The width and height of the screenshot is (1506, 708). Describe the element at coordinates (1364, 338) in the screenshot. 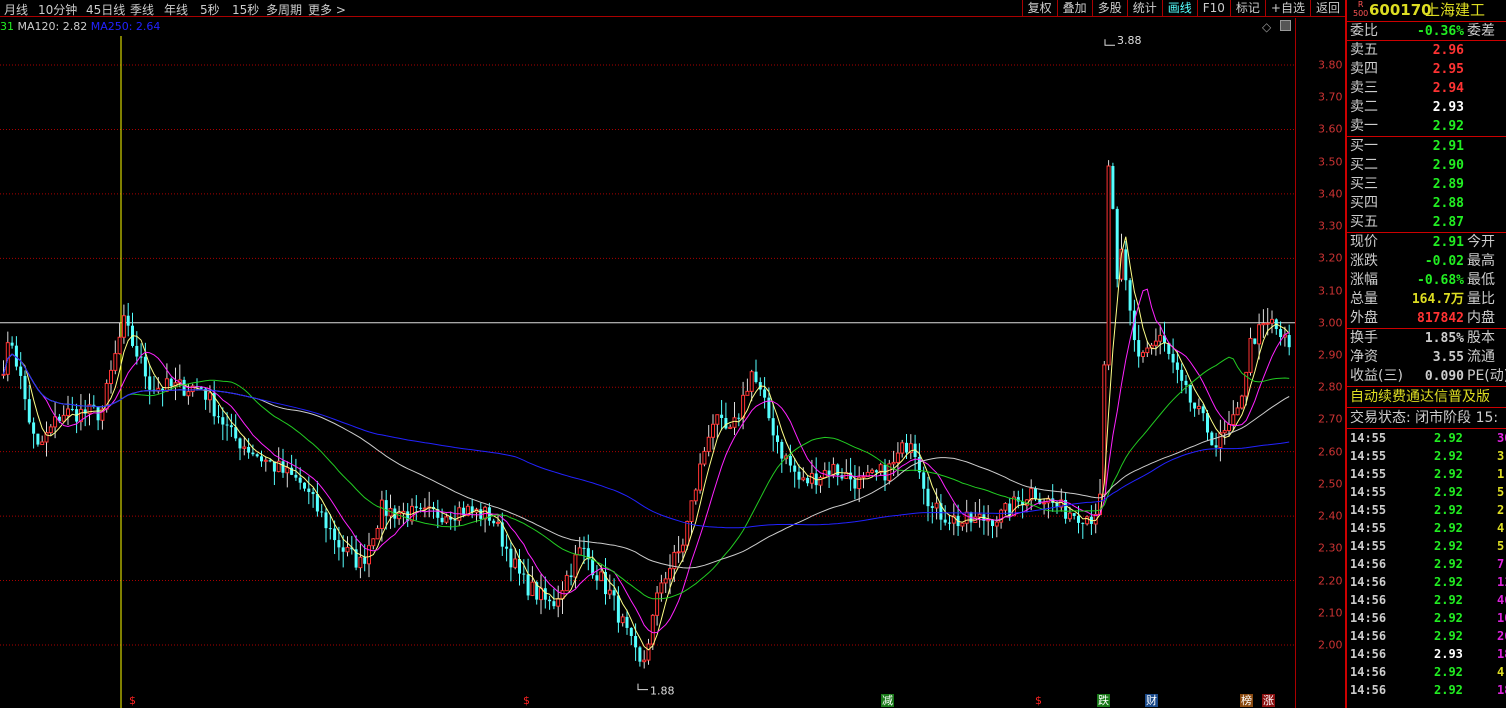

I see `row-label: 换手` at that location.